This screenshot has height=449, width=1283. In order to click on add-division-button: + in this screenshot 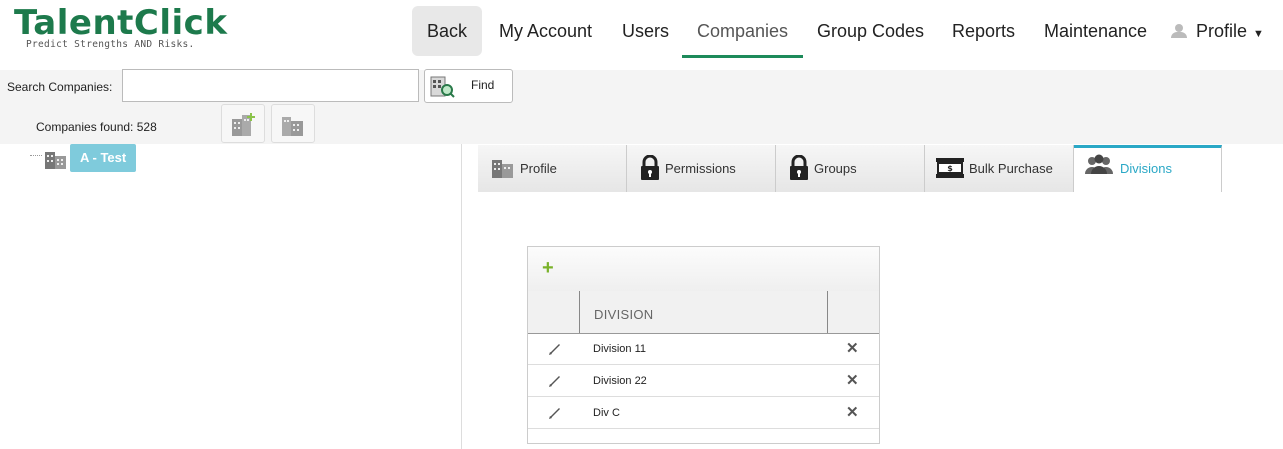, I will do `click(548, 268)`.